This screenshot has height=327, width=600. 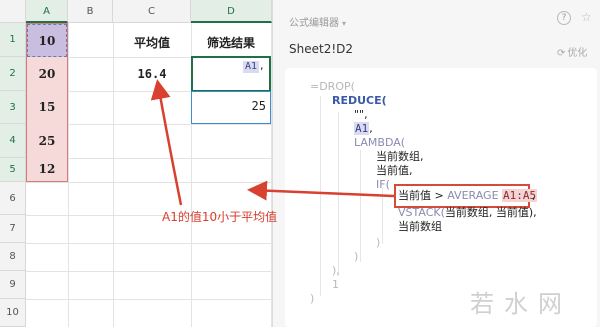 What do you see at coordinates (13, 11) in the screenshot?
I see `select-all-corner` at bounding box center [13, 11].